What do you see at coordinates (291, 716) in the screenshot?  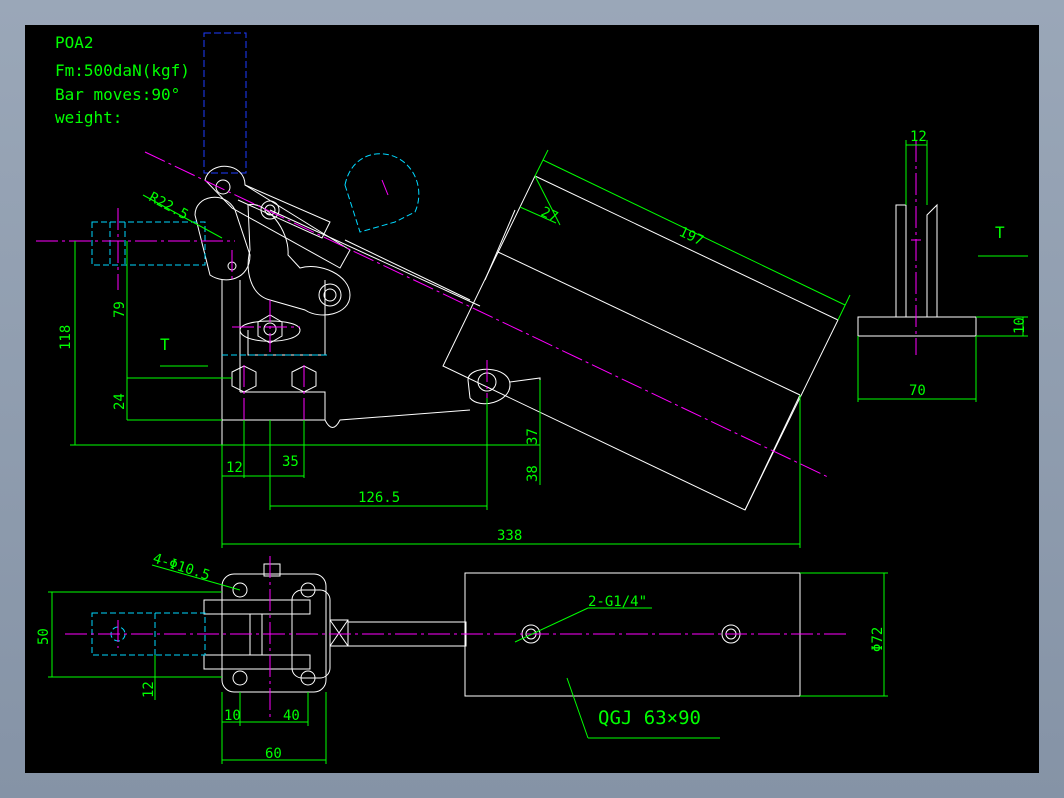 I see `dim-40: 40` at bounding box center [291, 716].